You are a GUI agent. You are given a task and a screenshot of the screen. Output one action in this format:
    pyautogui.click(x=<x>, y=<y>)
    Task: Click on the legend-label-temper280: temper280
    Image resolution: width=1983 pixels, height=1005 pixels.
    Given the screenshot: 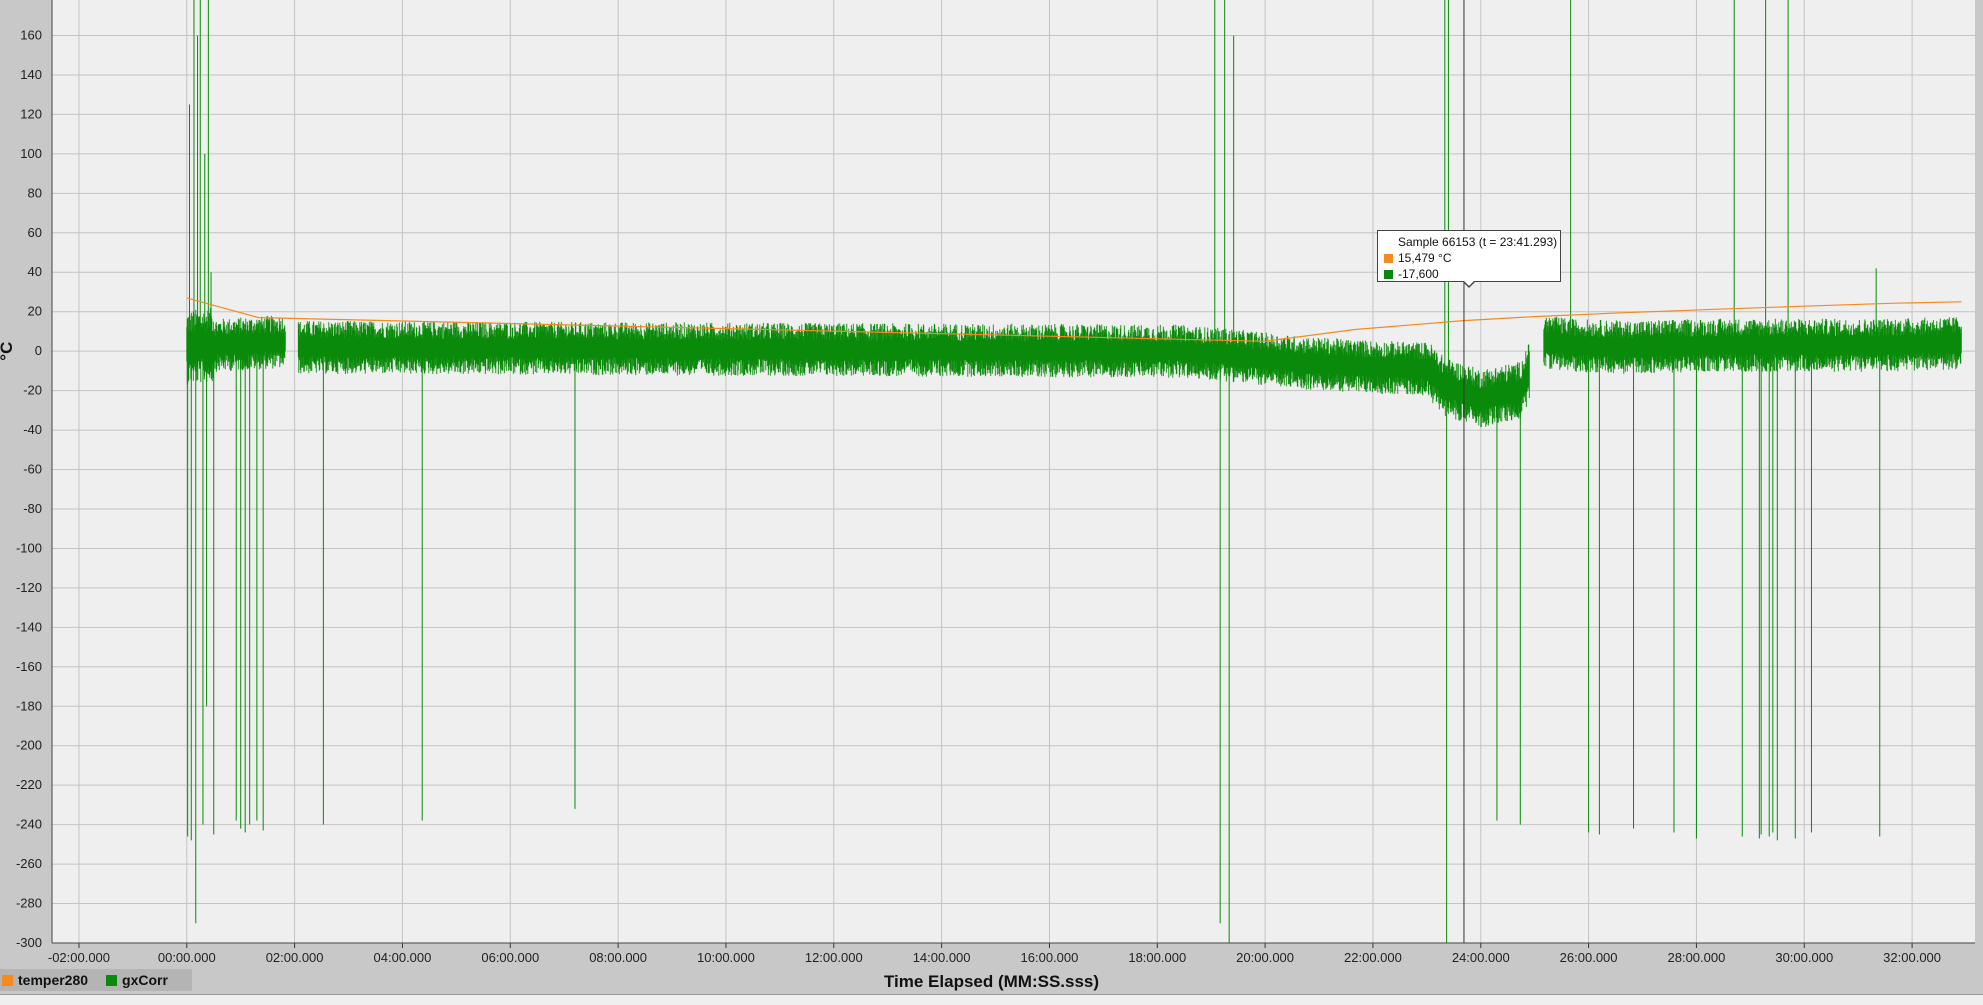 What is the action you would take?
    pyautogui.click(x=53, y=980)
    